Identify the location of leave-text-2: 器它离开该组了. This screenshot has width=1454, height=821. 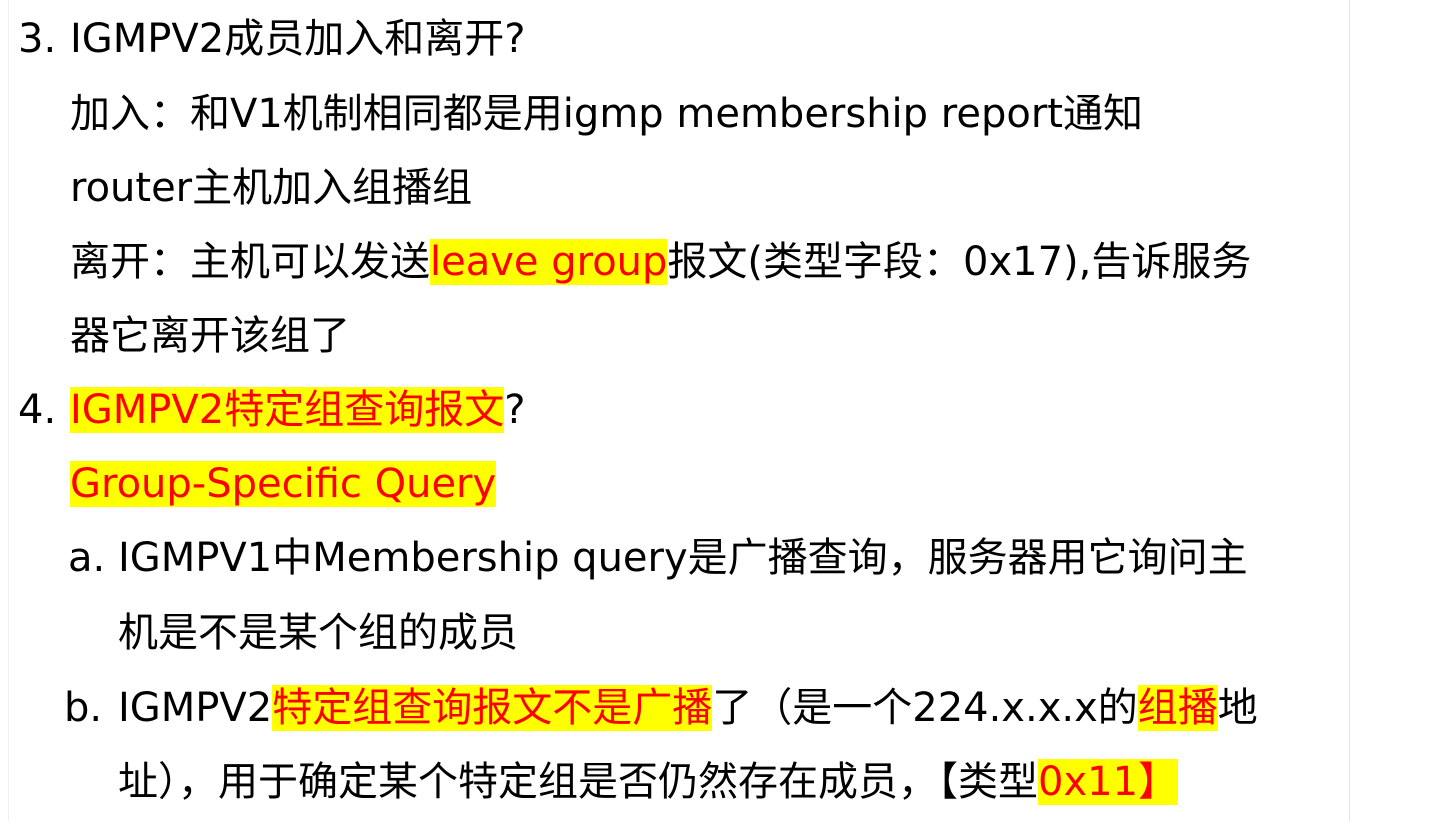
(210, 336).